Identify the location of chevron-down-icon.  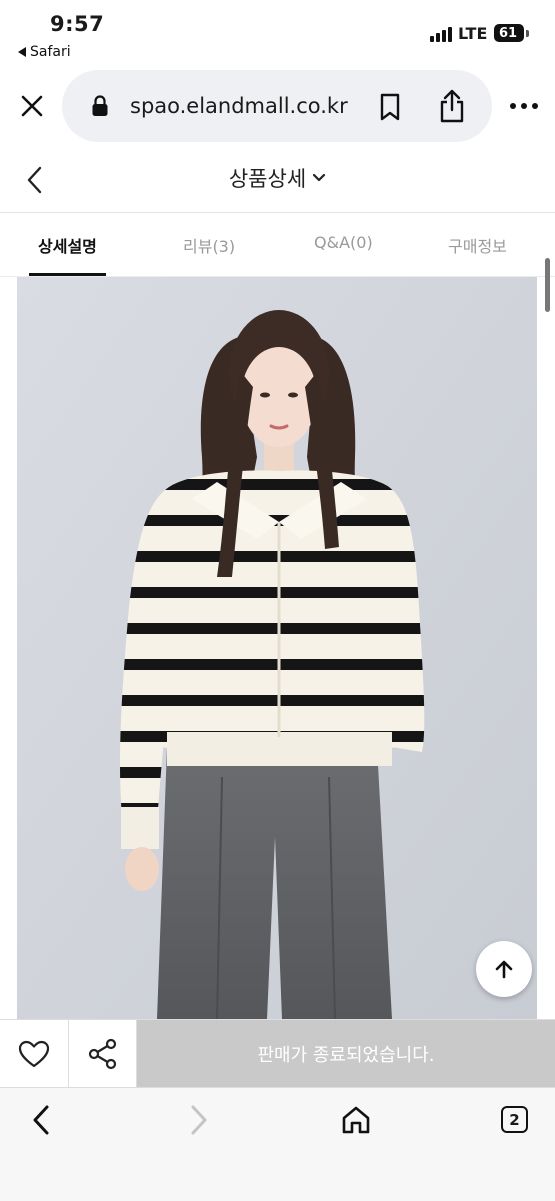
(319, 177).